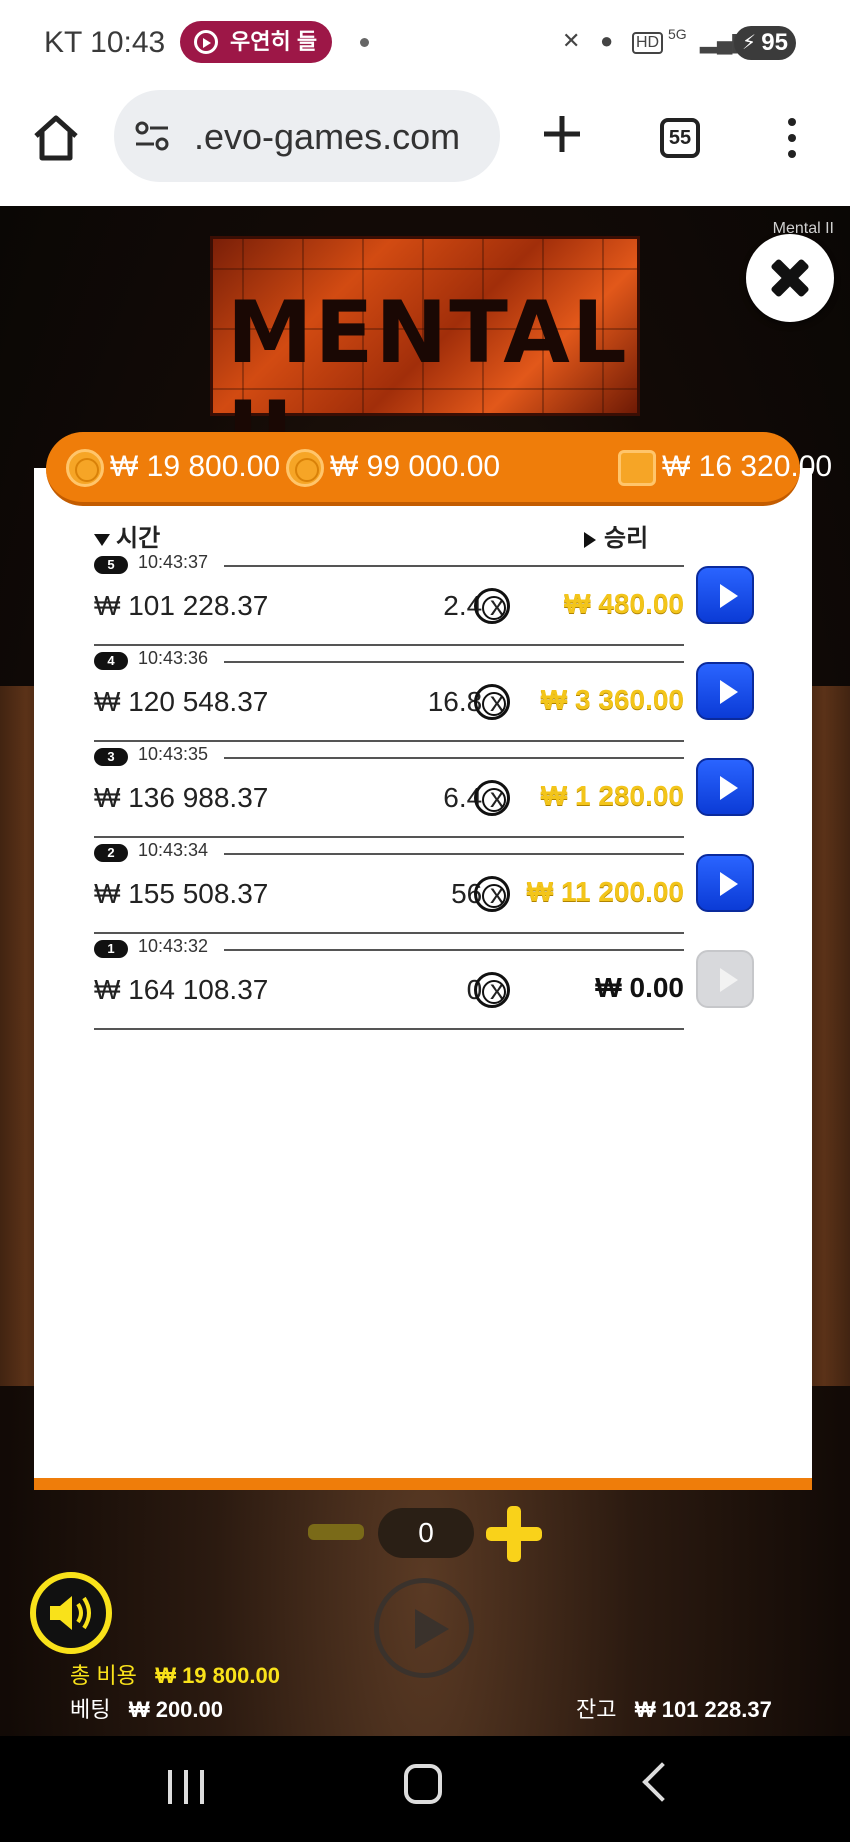  What do you see at coordinates (181, 605) in the screenshot?
I see `round-balance: ₩ 101 228.37` at bounding box center [181, 605].